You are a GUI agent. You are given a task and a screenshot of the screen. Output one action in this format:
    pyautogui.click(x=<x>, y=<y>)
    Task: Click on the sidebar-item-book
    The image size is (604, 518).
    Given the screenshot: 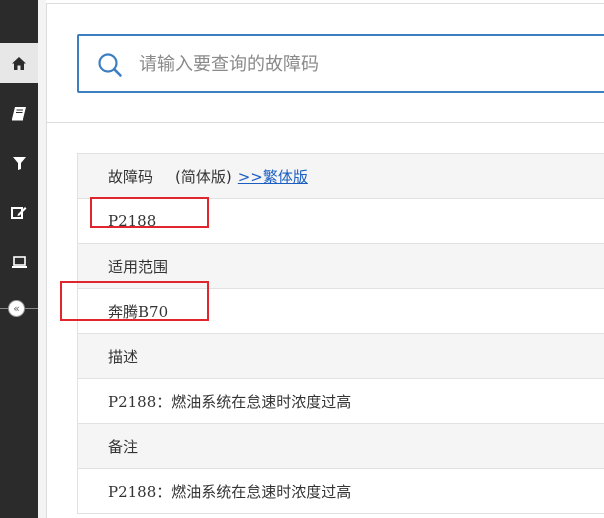 What is the action you would take?
    pyautogui.click(x=19, y=113)
    